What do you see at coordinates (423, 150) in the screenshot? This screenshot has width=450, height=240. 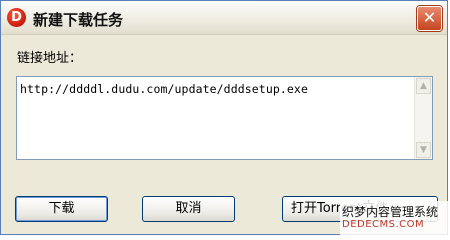 I see `chevron-down-icon: ▼` at bounding box center [423, 150].